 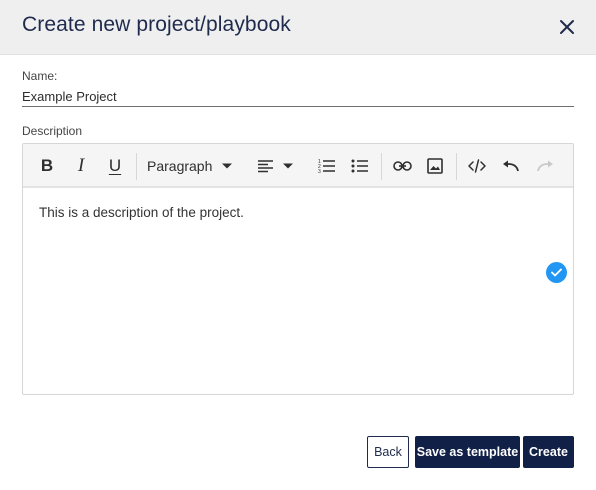 I want to click on code-icon, so click(x=477, y=166).